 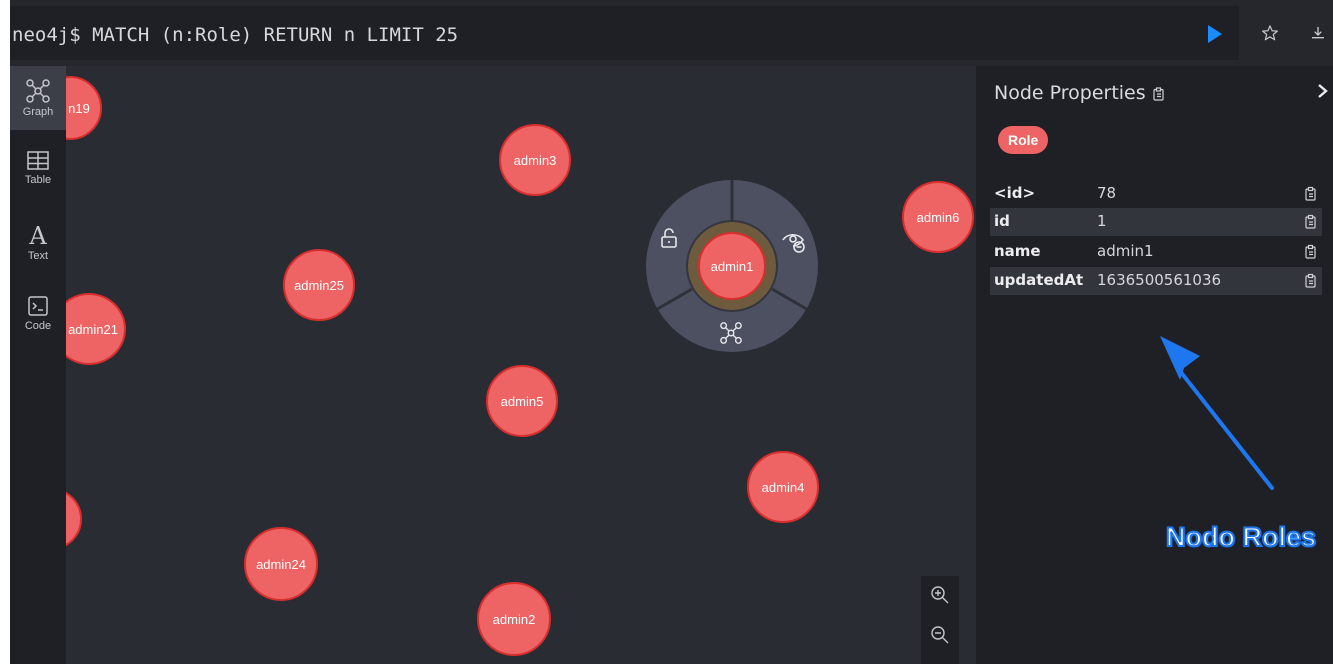 I want to click on node-label: admin6, so click(x=938, y=217).